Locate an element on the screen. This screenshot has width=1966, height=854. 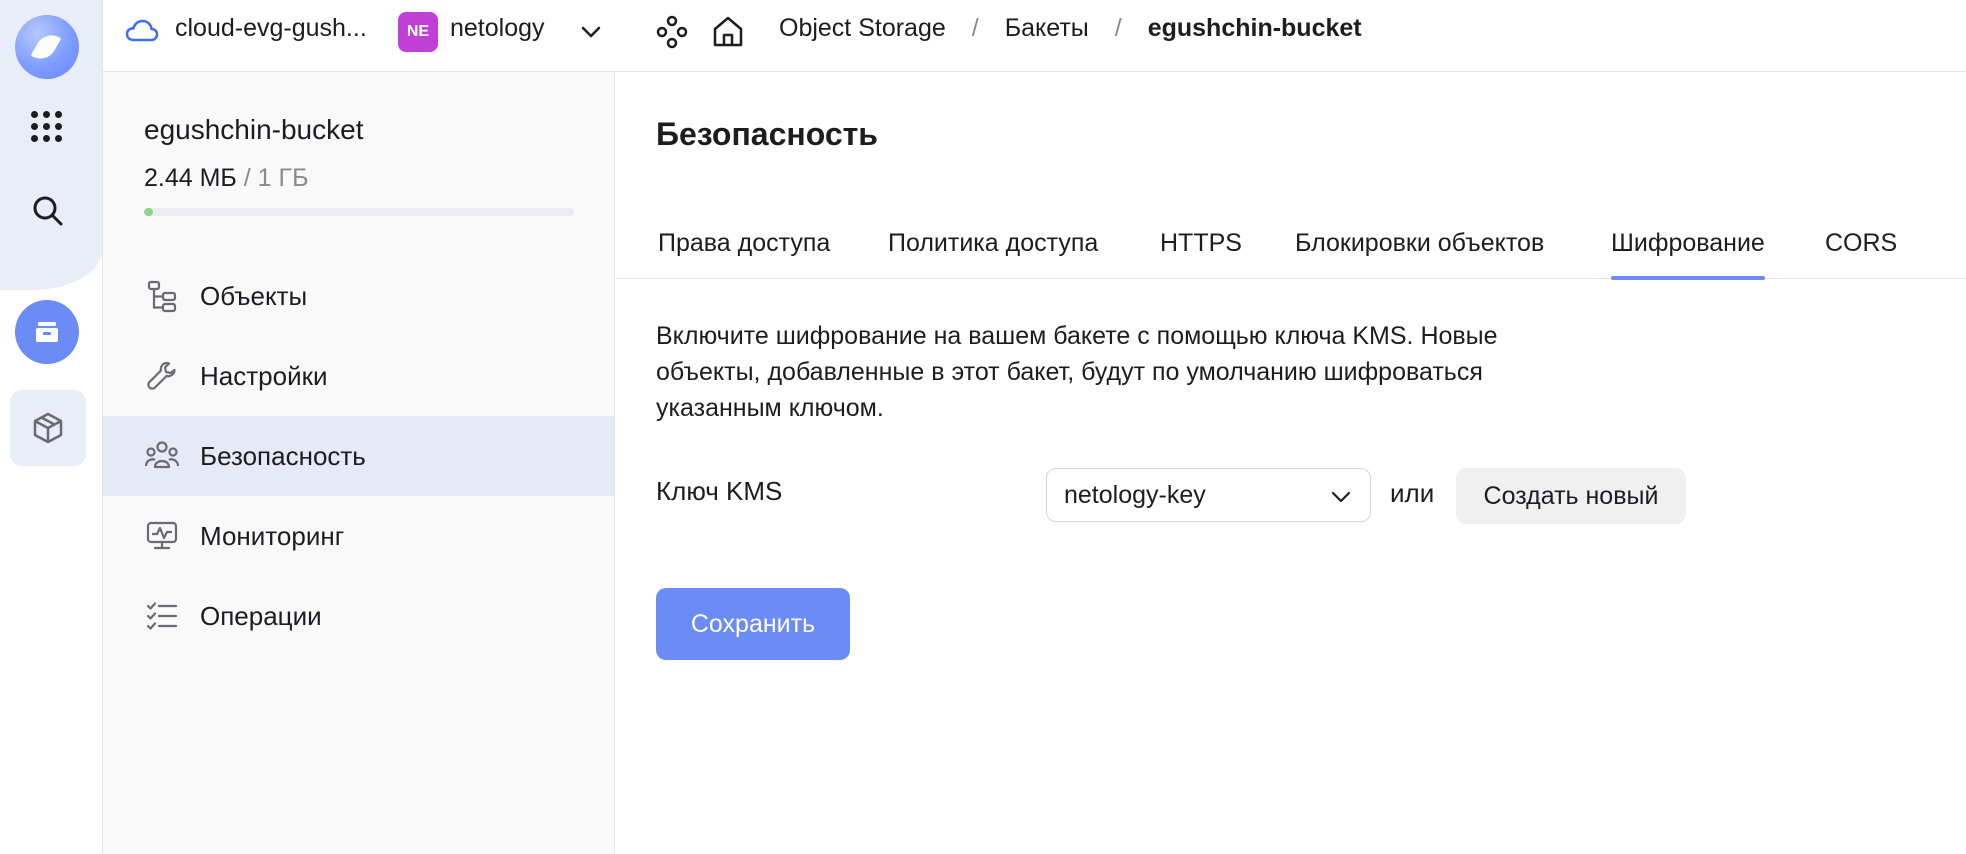
bucket-name: egushchin-bucket is located at coordinates (254, 129).